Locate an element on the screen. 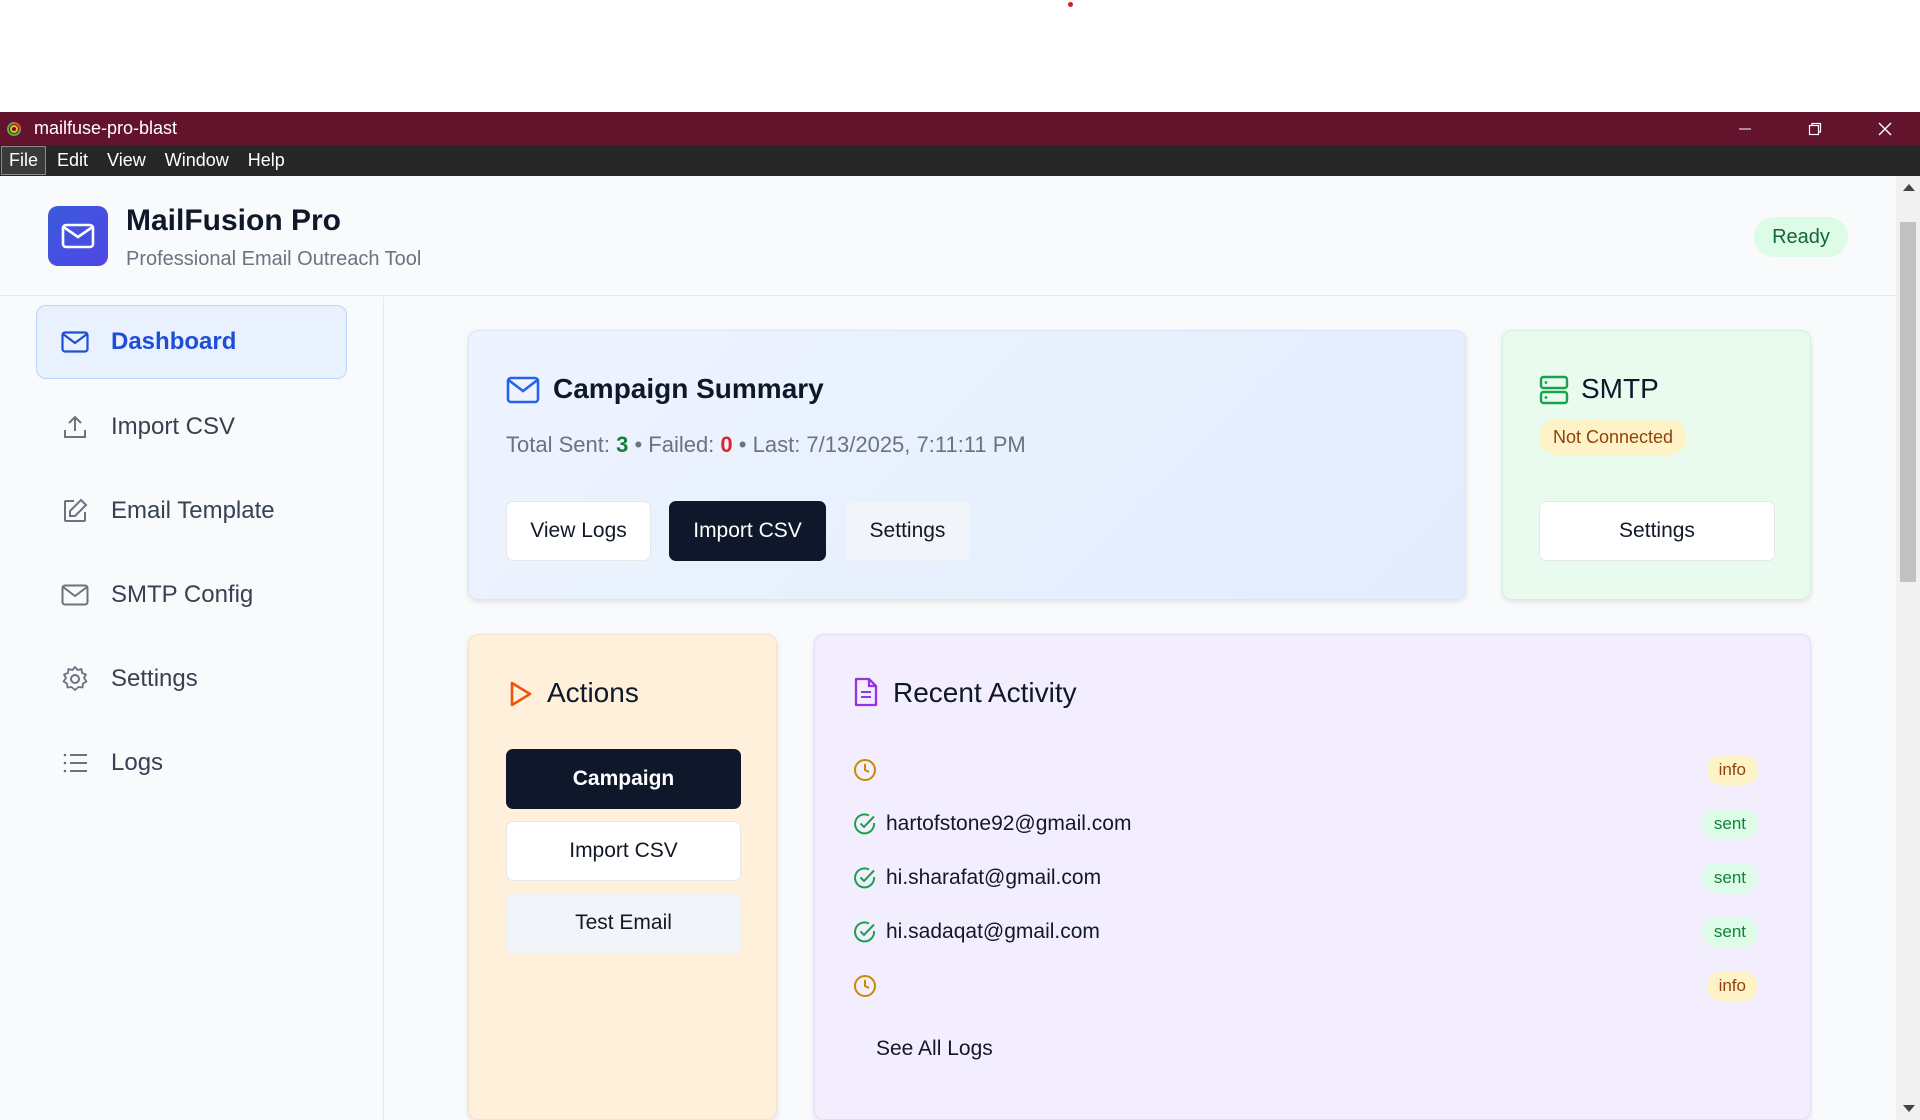 The image size is (1920, 1120). failed-label: Failed: is located at coordinates (684, 444).